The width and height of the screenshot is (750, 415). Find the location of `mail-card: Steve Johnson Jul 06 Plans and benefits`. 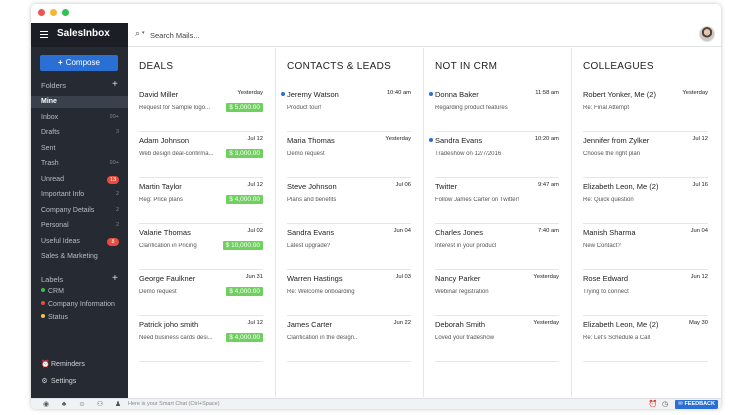

mail-card: Steve Johnson Jul 06 Plans and benefits is located at coordinates (349, 201).